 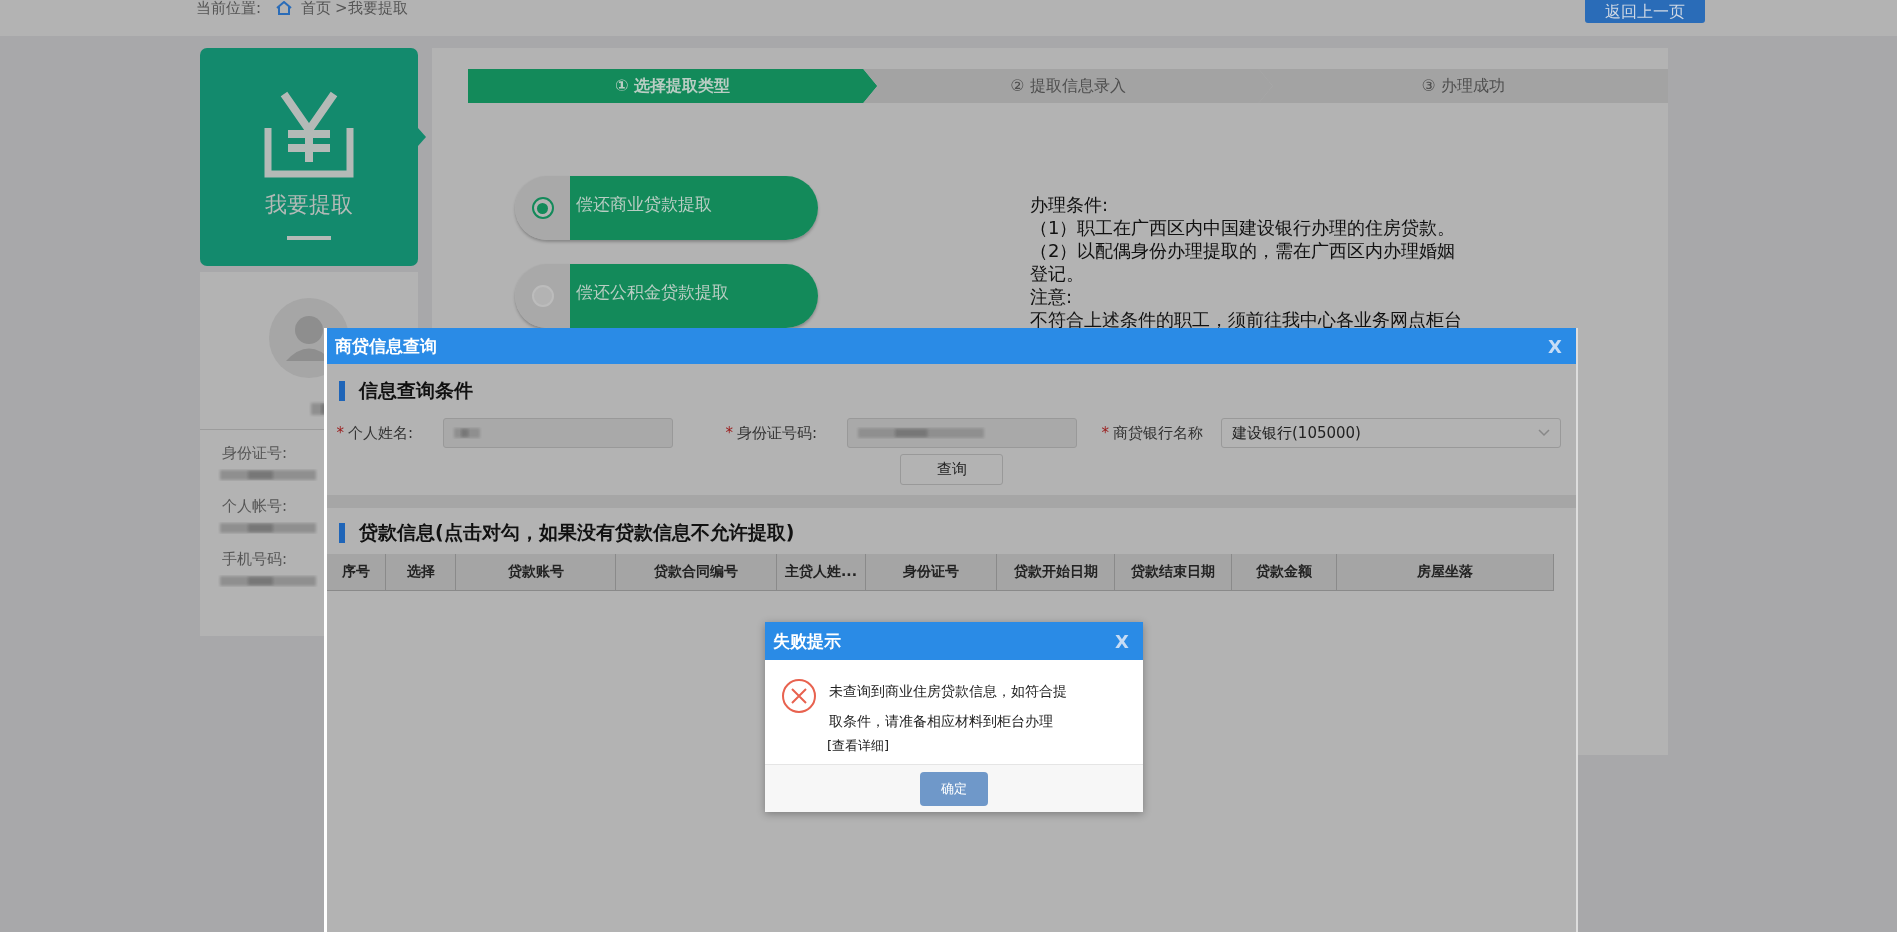 What do you see at coordinates (1243, 262) in the screenshot?
I see `condition-text: （2）以配偶身份办理提取的，需在广西区内办理婚姻登记。` at bounding box center [1243, 262].